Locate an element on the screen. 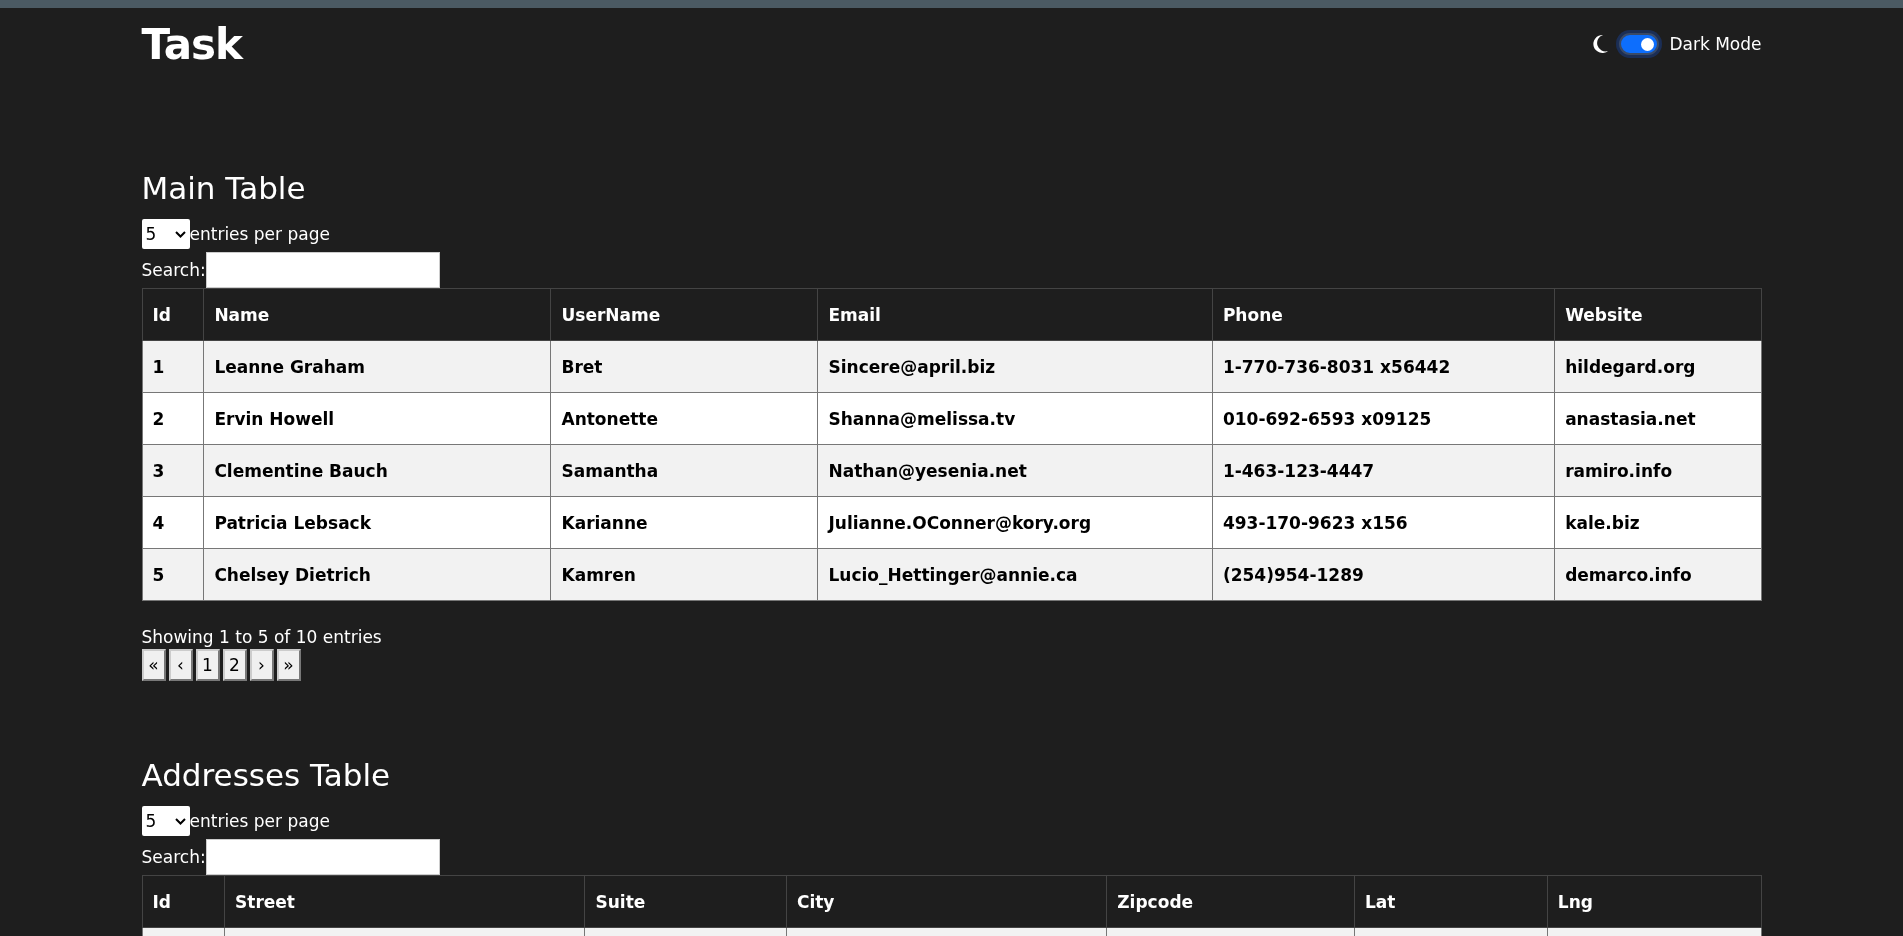 The height and width of the screenshot is (936, 1903). table-cell: Antonette is located at coordinates (684, 418).